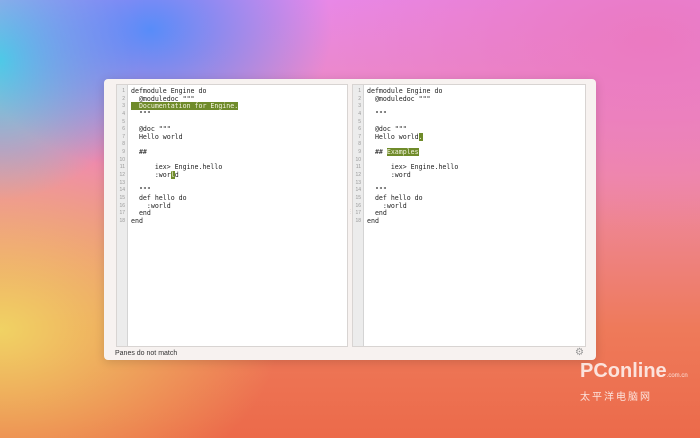 This screenshot has width=700, height=438. I want to click on right-line-numbers: 1 2 3 4 5 6 7 8 9 10 11 12 13 14 15 16 17 18, so click(358, 215).